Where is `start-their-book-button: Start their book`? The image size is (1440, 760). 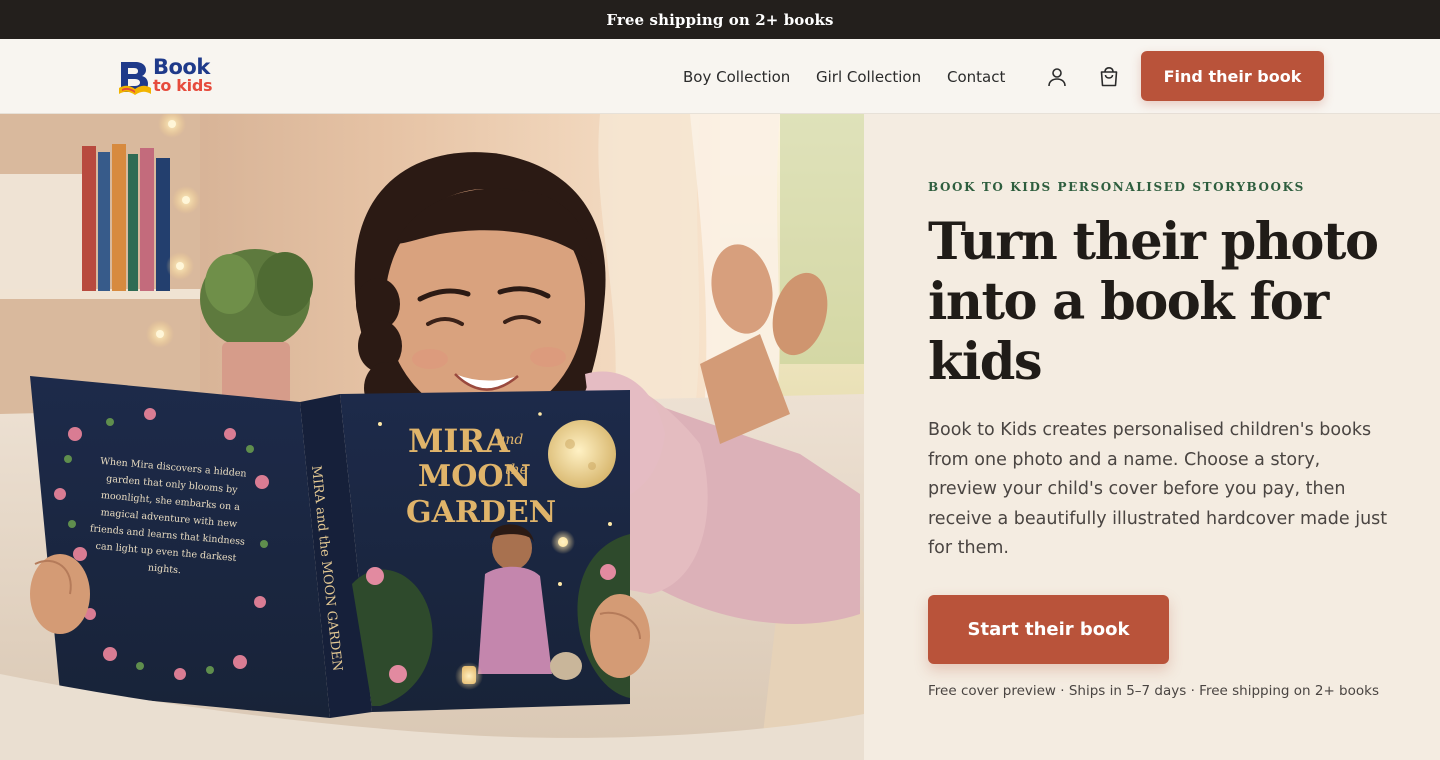 start-their-book-button: Start their book is located at coordinates (1048, 629).